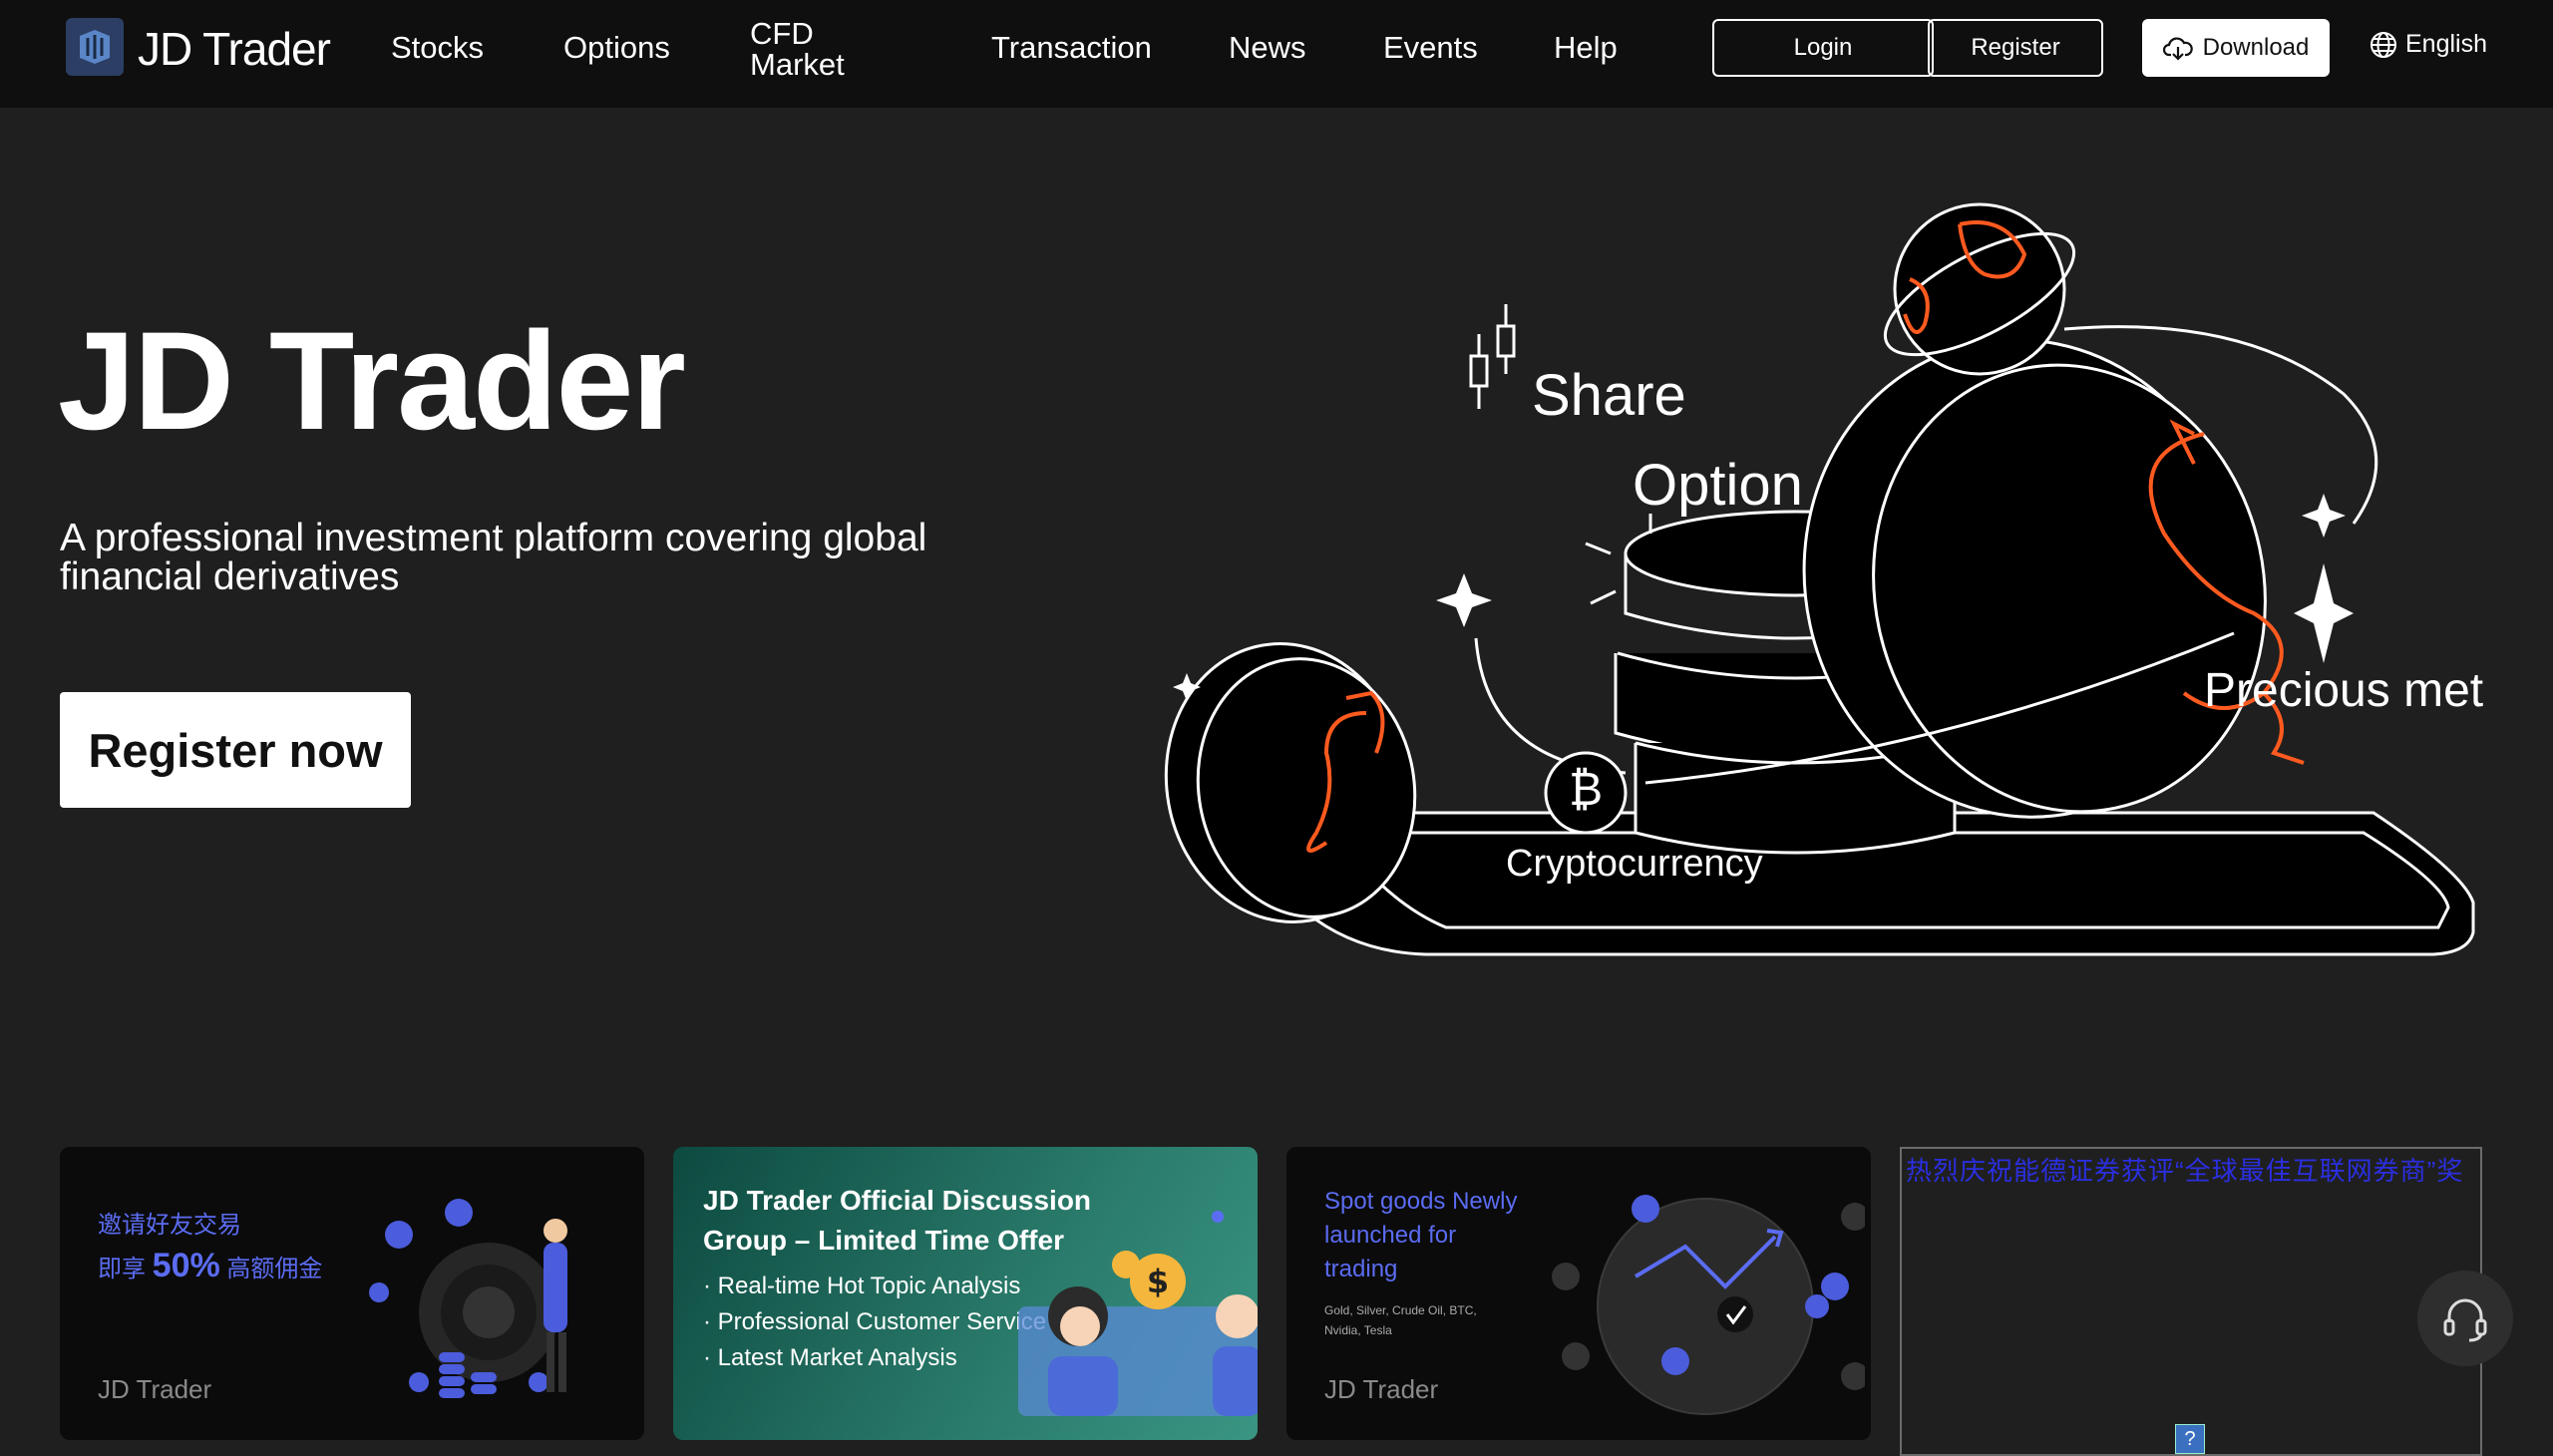 This screenshot has width=2553, height=1456. Describe the element at coordinates (1718, 485) in the screenshot. I see `label-option: Option` at that location.